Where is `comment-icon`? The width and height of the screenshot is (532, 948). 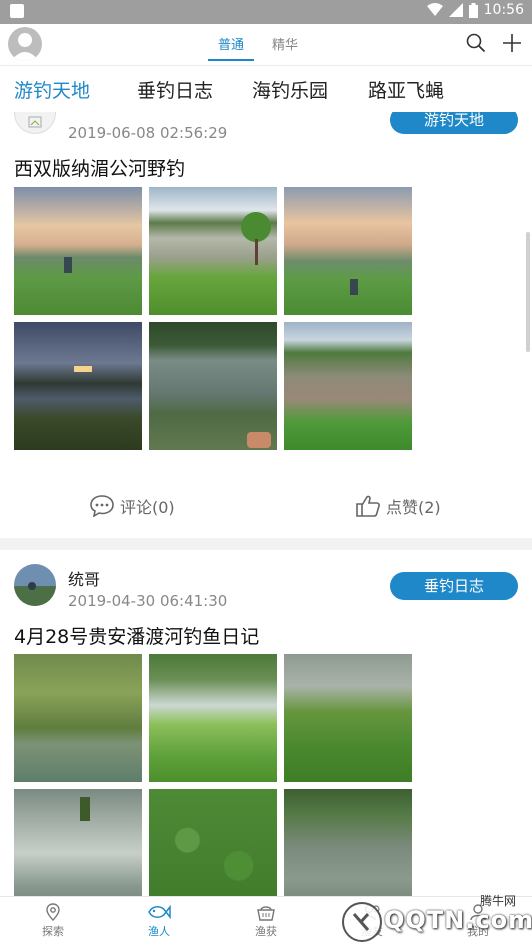
comment-icon is located at coordinates (102, 506).